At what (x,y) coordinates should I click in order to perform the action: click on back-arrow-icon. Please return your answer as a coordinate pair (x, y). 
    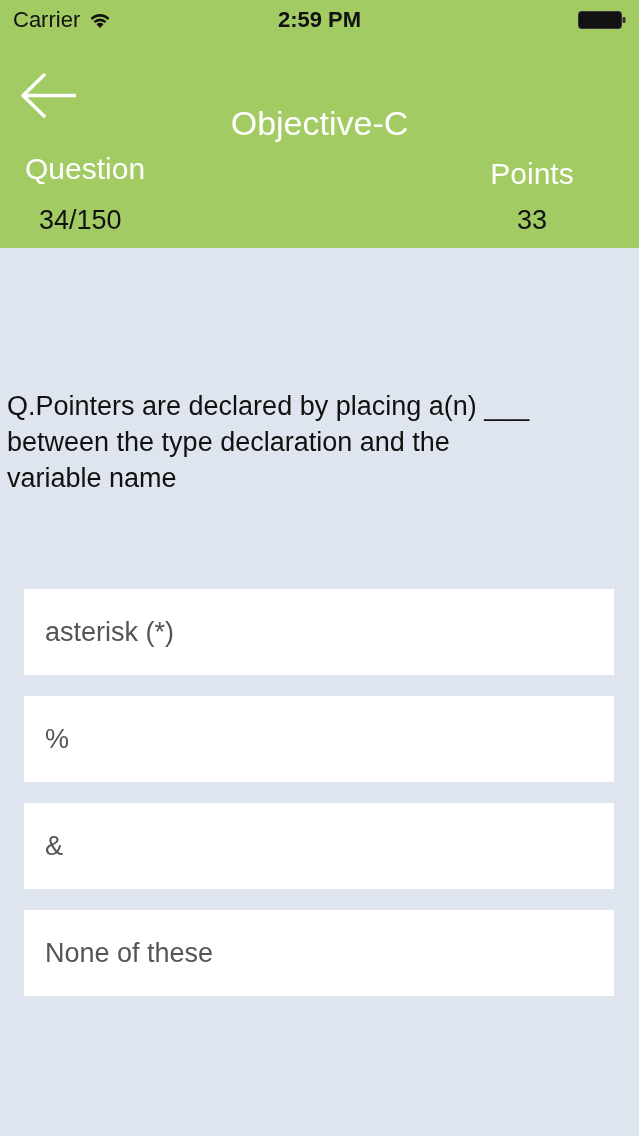
    Looking at the image, I should click on (48, 95).